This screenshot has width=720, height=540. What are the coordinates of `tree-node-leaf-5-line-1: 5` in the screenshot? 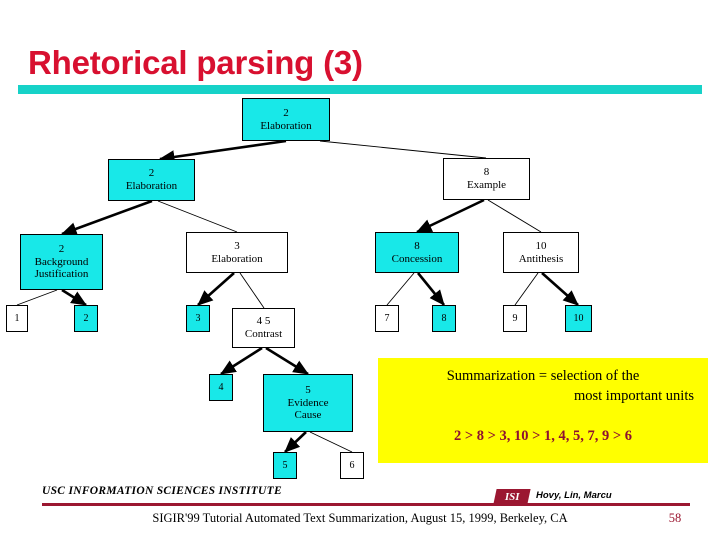 It's located at (285, 465).